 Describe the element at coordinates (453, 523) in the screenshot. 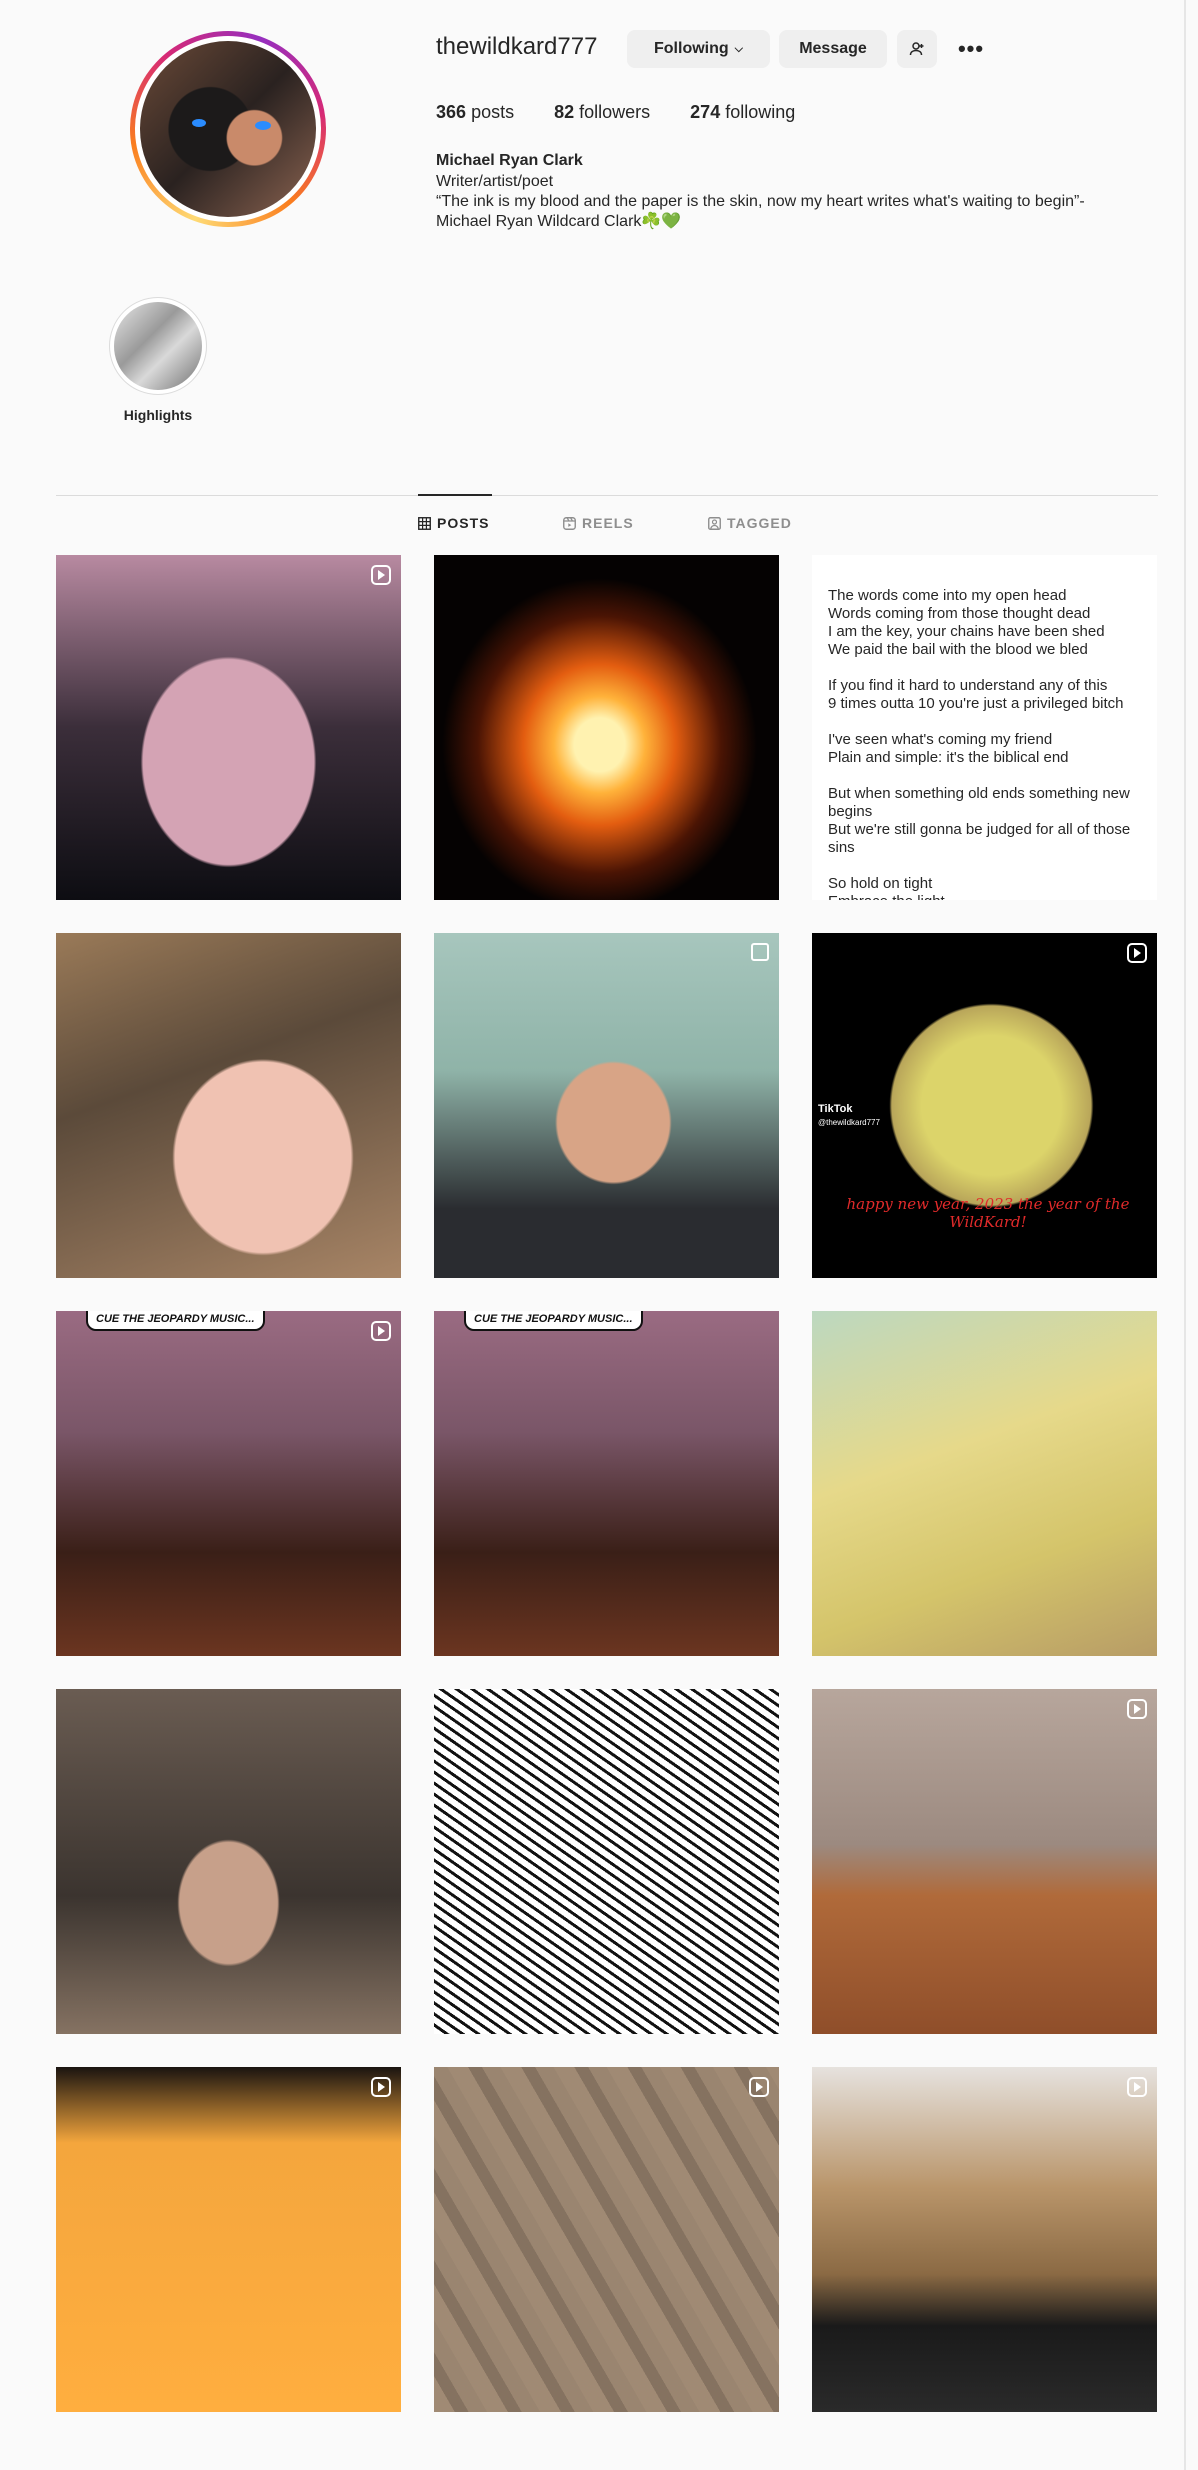

I see `tab-posts: POSTS` at that location.